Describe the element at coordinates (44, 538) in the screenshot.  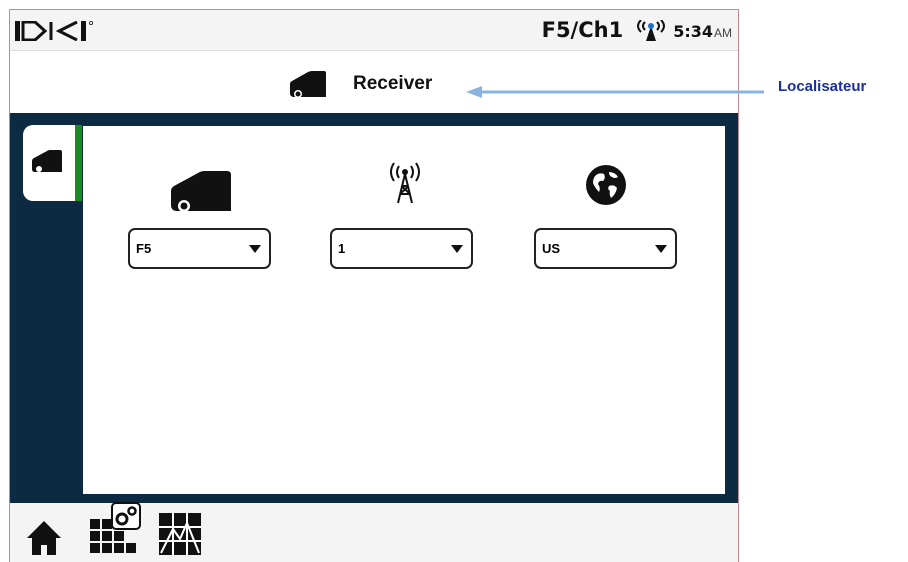
I see `home-icon` at that location.